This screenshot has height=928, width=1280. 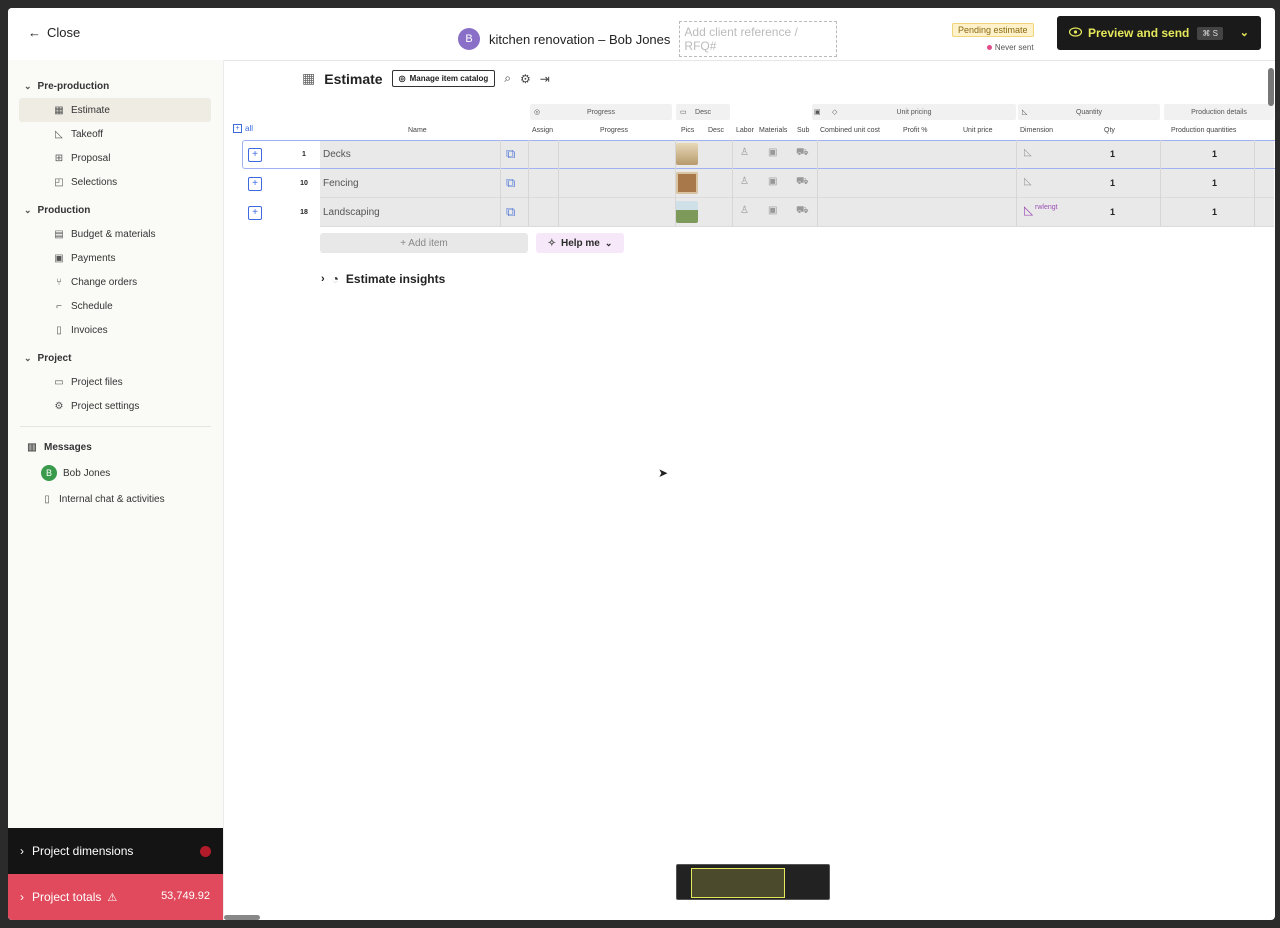 I want to click on col-qty: Qty, so click(x=1109, y=130).